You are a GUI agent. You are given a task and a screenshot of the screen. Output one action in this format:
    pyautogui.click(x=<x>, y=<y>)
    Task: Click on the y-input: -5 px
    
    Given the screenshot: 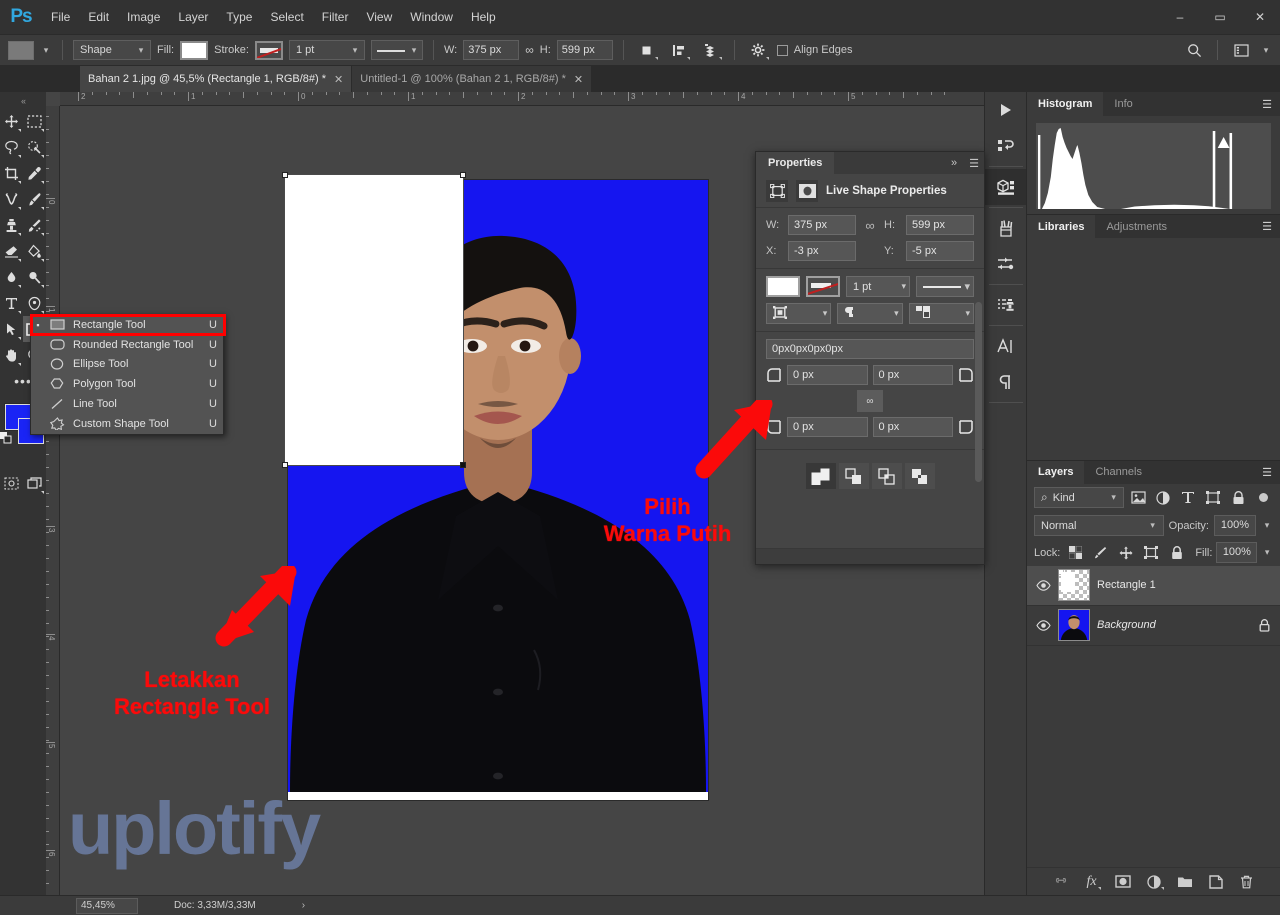 What is the action you would take?
    pyautogui.click(x=940, y=251)
    